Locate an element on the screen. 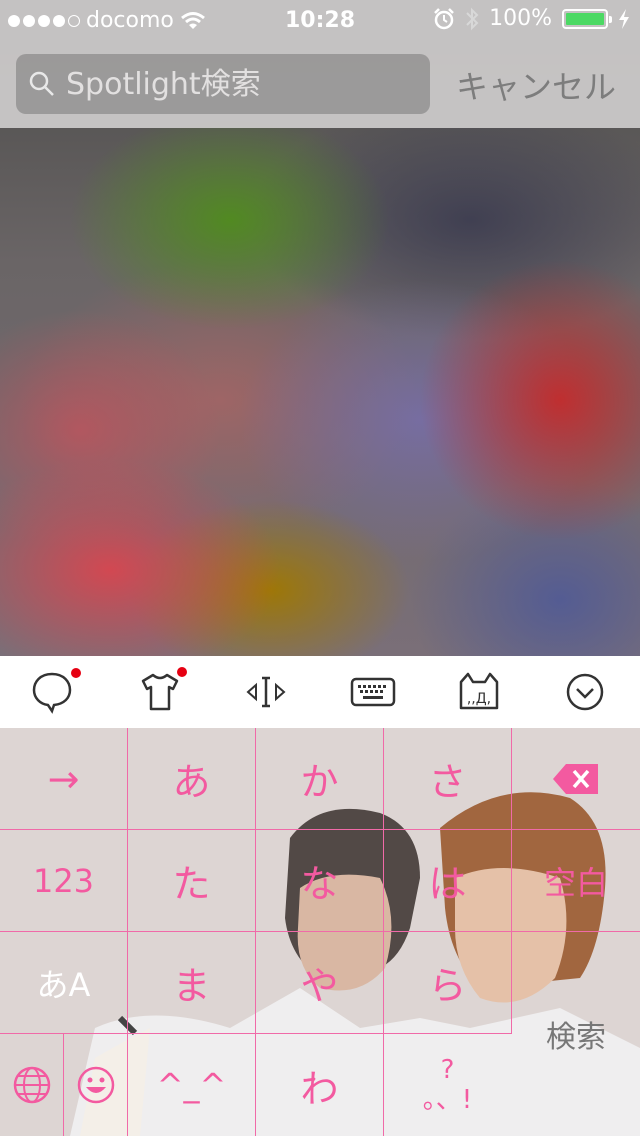 The height and width of the screenshot is (1136, 640). arrow-right-key: → is located at coordinates (63, 778).